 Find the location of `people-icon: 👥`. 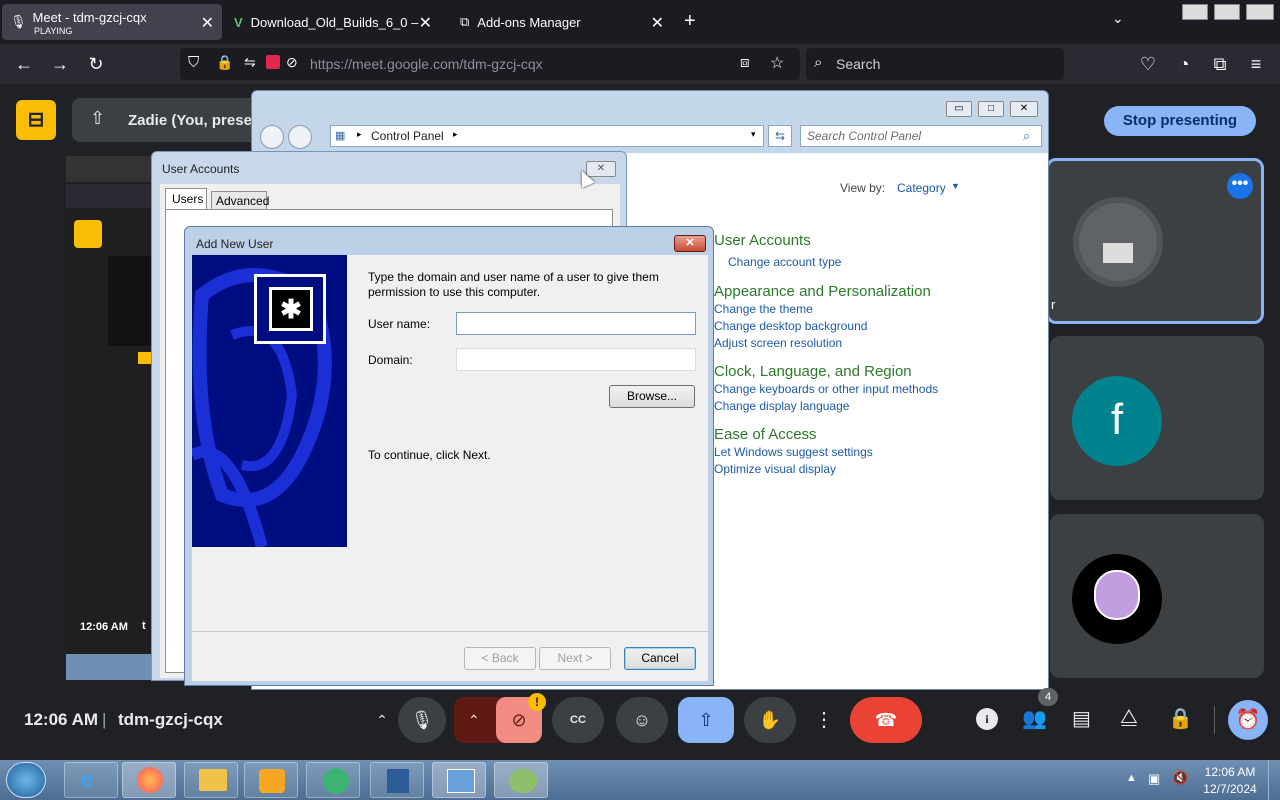

people-icon: 👥 is located at coordinates (1034, 718).